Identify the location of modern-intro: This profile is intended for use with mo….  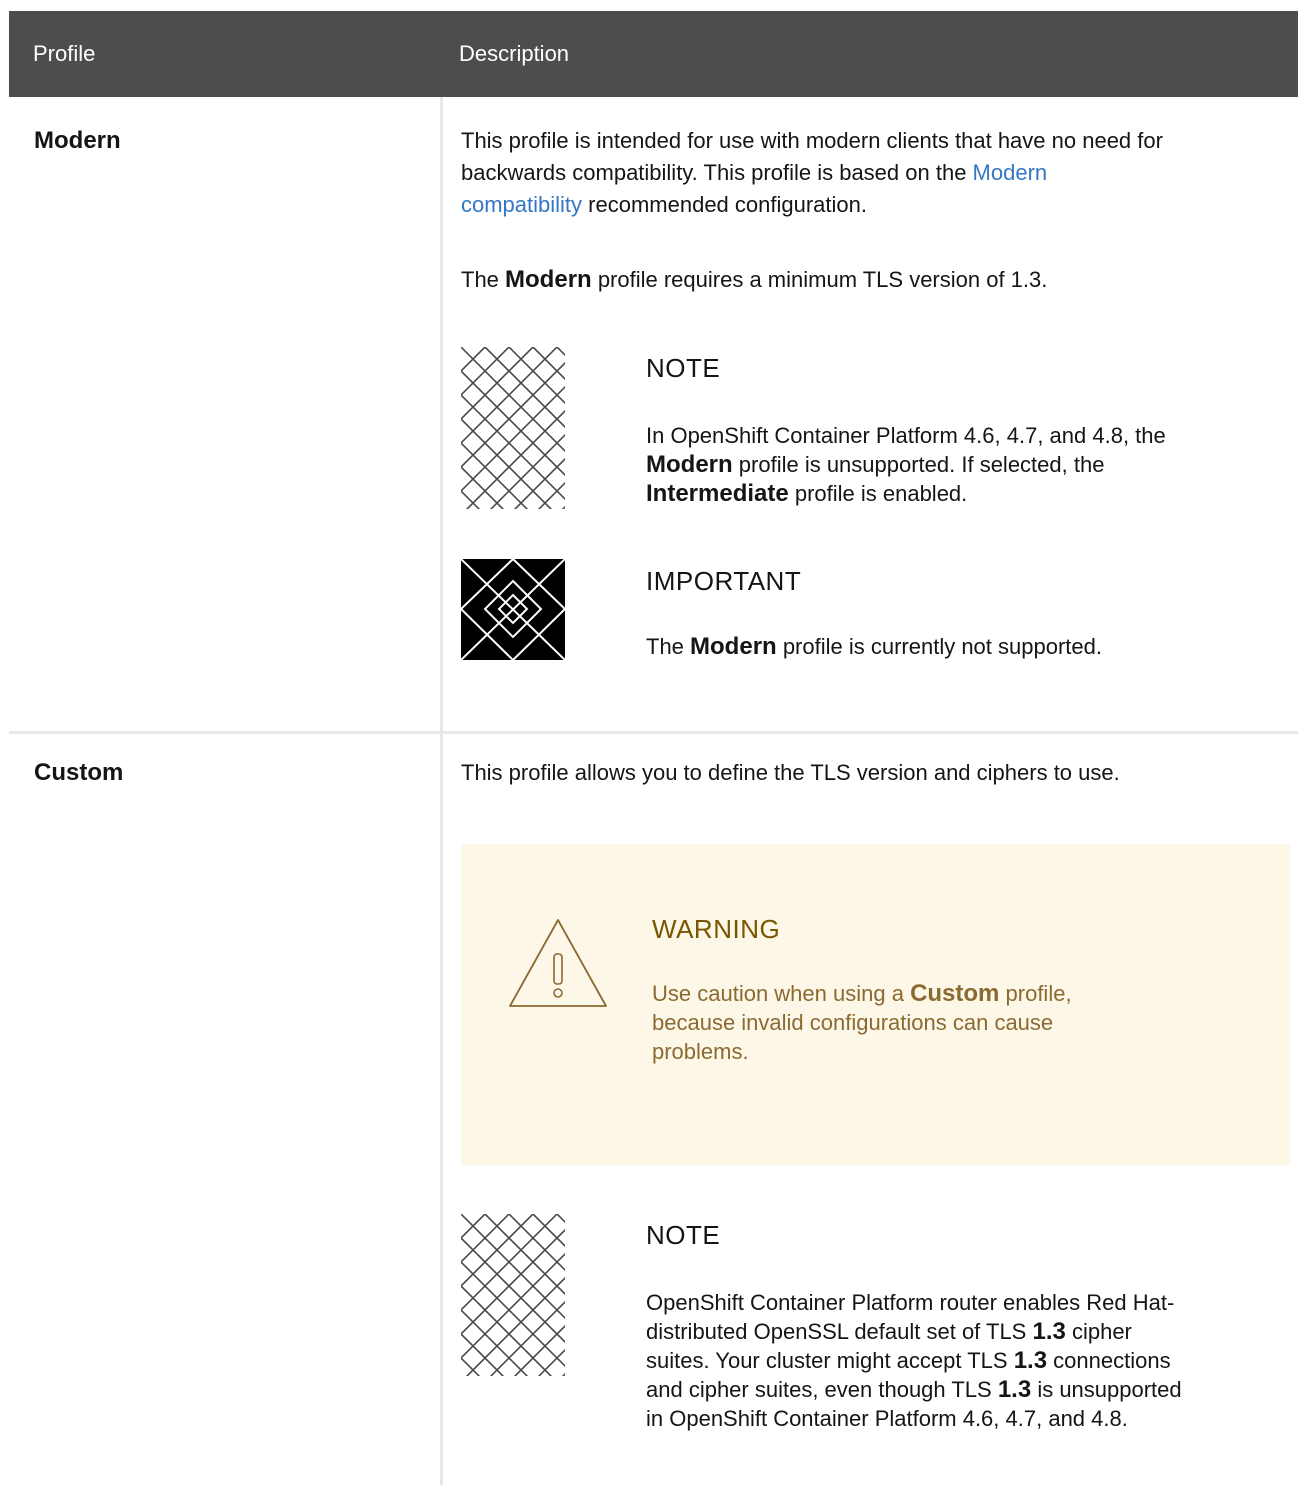
(876, 173).